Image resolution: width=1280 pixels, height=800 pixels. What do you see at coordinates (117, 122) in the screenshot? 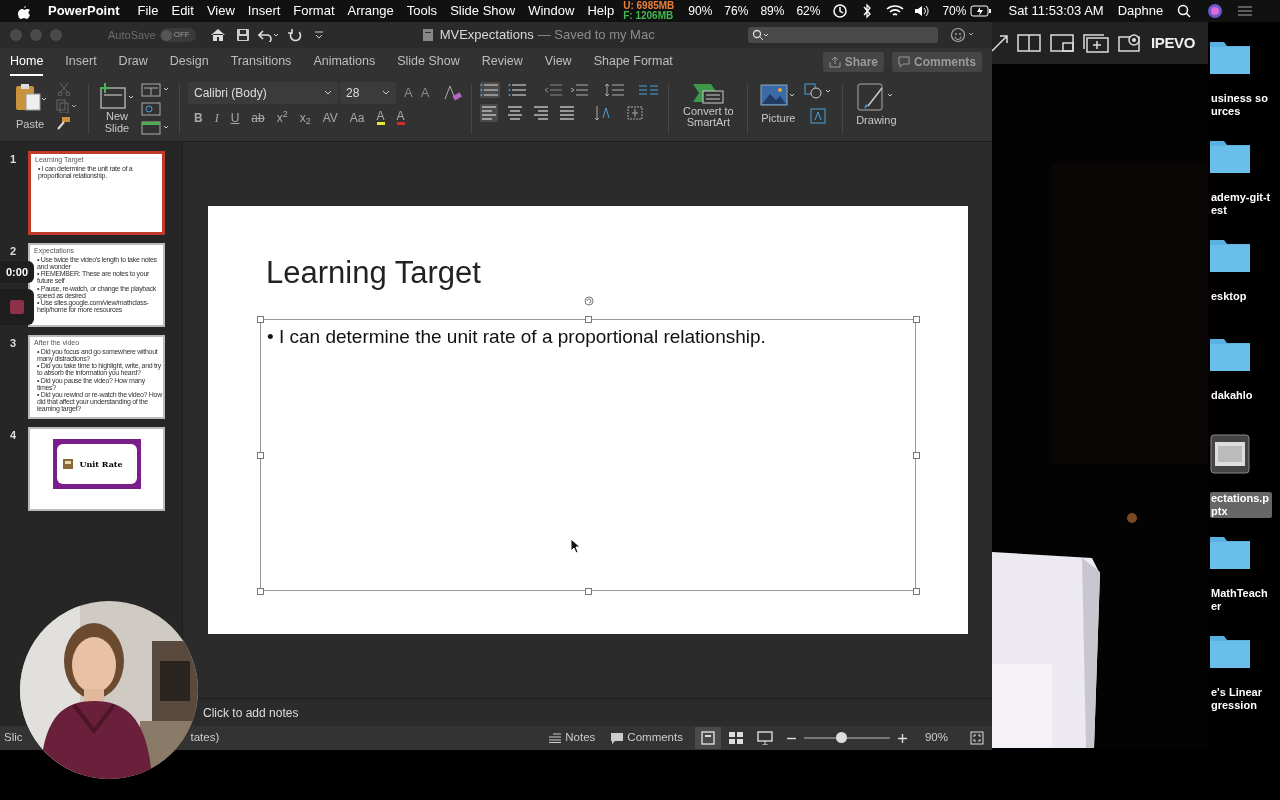
I see `new-slide-label: New Slide` at bounding box center [117, 122].